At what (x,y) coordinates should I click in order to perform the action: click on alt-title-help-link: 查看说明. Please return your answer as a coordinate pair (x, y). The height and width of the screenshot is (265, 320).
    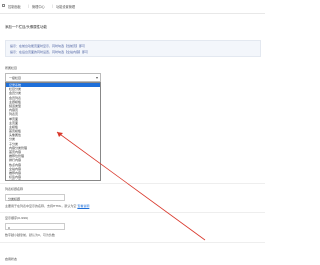
    Looking at the image, I should click on (83, 206).